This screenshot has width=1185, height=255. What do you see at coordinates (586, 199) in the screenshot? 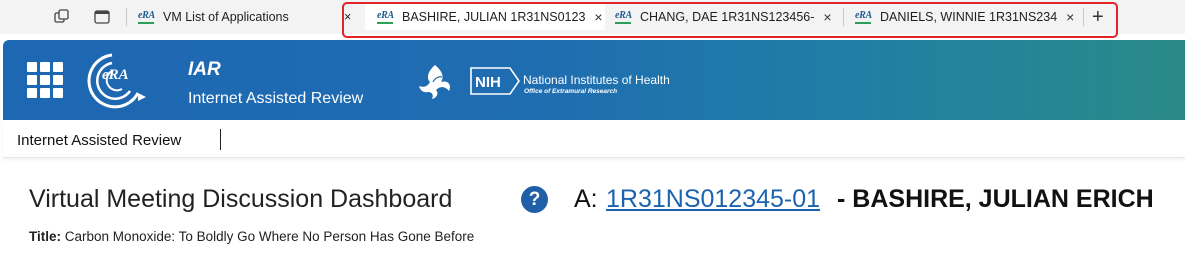
I see `application-prefix: A:` at bounding box center [586, 199].